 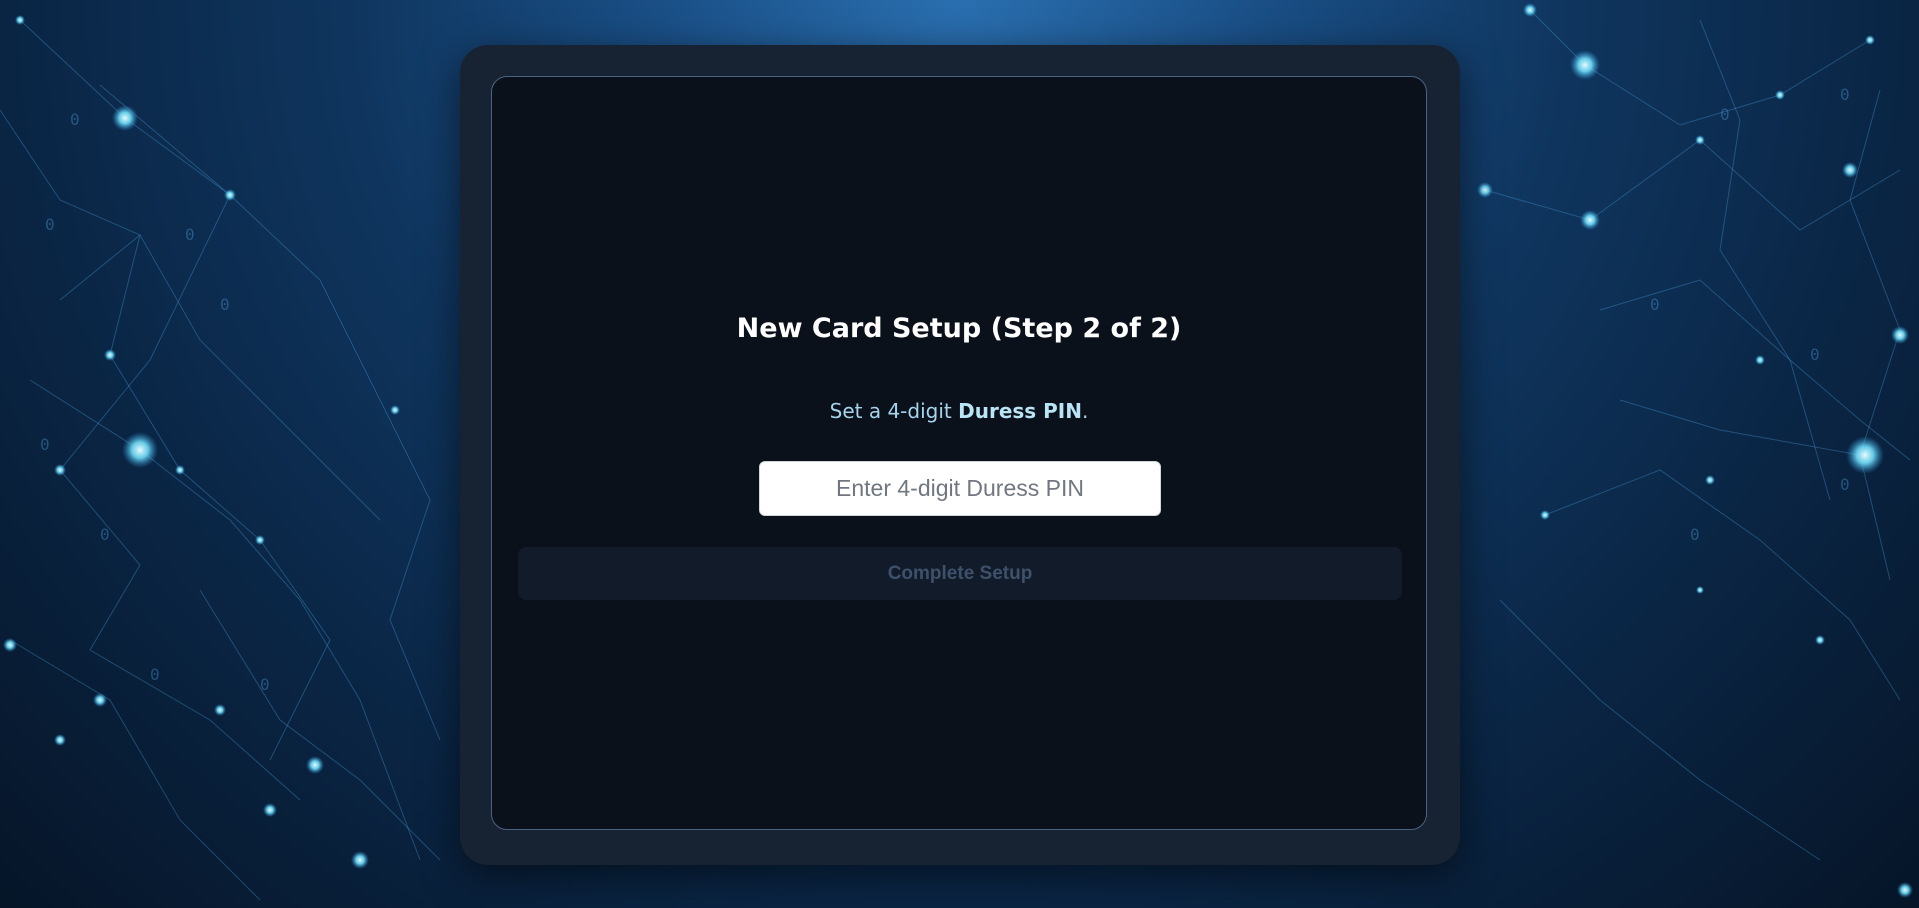 I want to click on instruction-text: Set a 4-digit Duress PIN., so click(x=959, y=411).